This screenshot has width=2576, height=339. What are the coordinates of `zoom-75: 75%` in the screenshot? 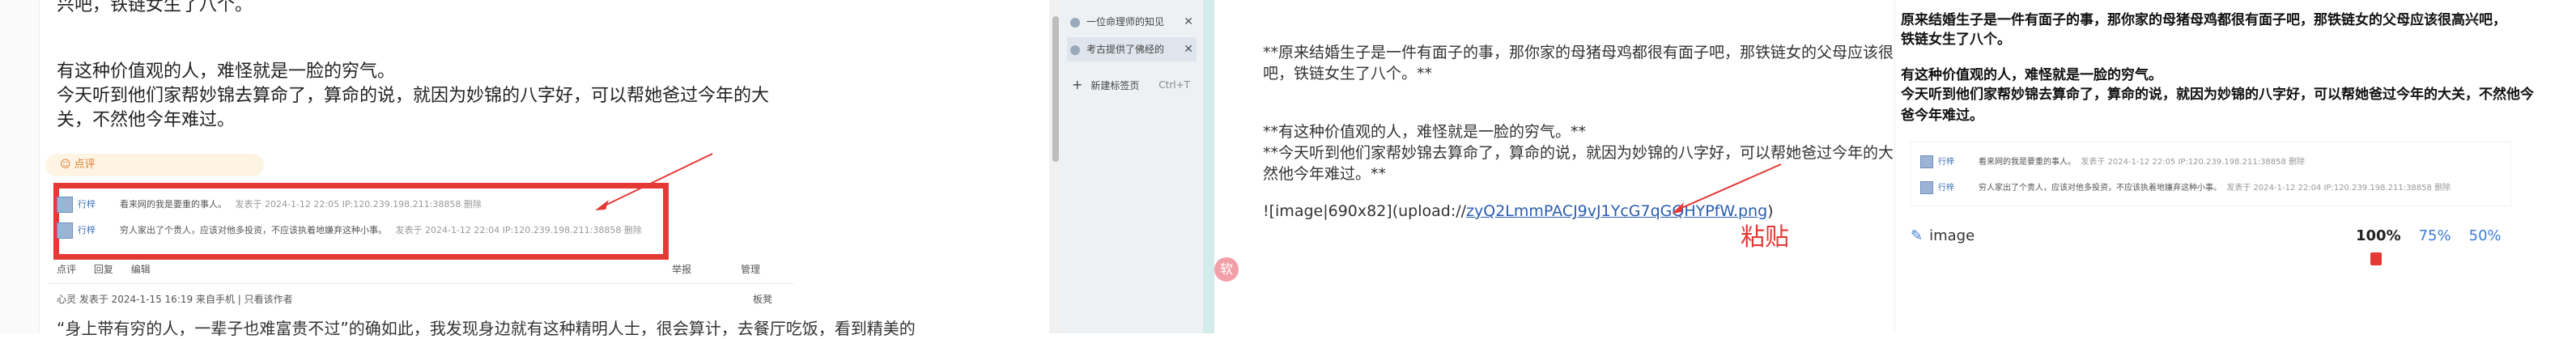 It's located at (2435, 236).